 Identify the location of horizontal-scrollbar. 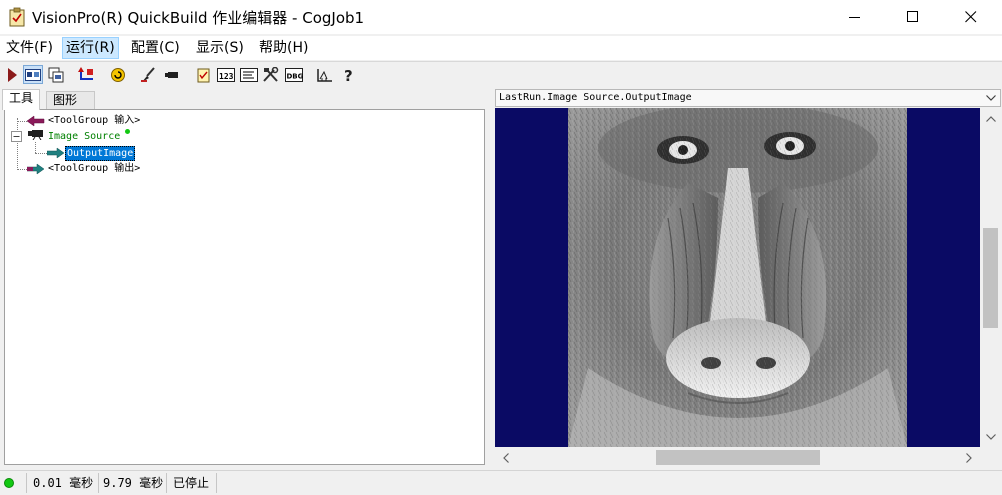
(737, 457).